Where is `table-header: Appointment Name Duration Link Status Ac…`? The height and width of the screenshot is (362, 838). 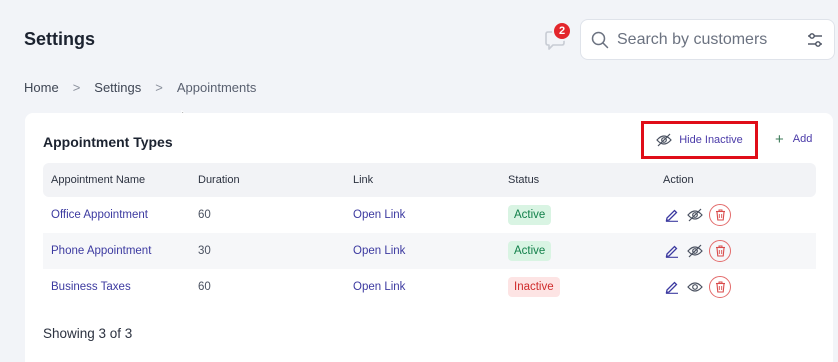 table-header: Appointment Name Duration Link Status Ac… is located at coordinates (429, 180).